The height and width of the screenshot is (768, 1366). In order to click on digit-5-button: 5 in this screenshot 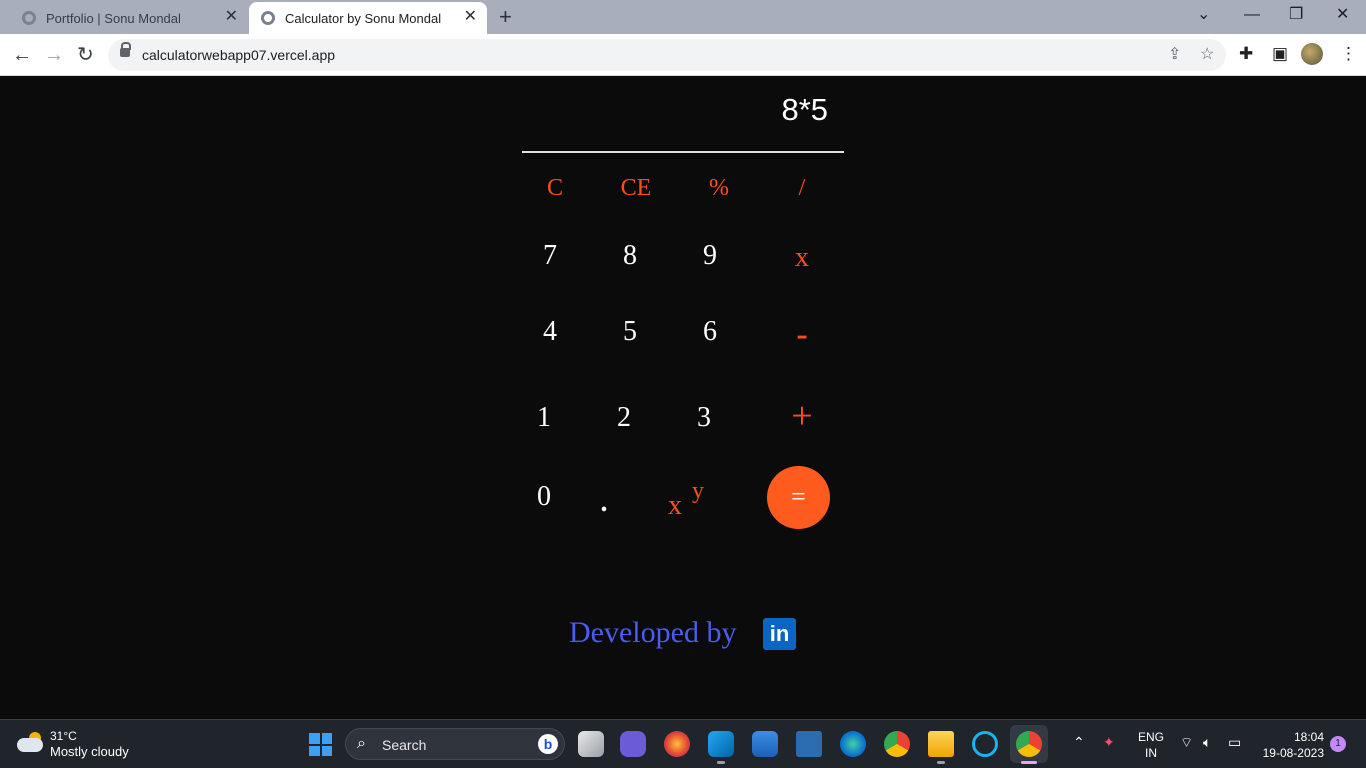, I will do `click(630, 332)`.